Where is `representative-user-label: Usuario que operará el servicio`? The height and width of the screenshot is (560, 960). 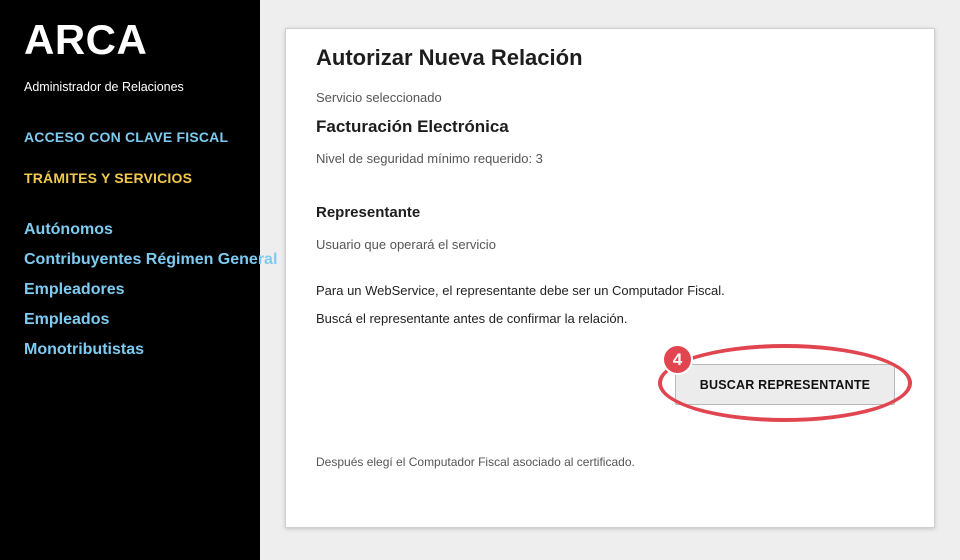 representative-user-label: Usuario que operará el servicio is located at coordinates (406, 244).